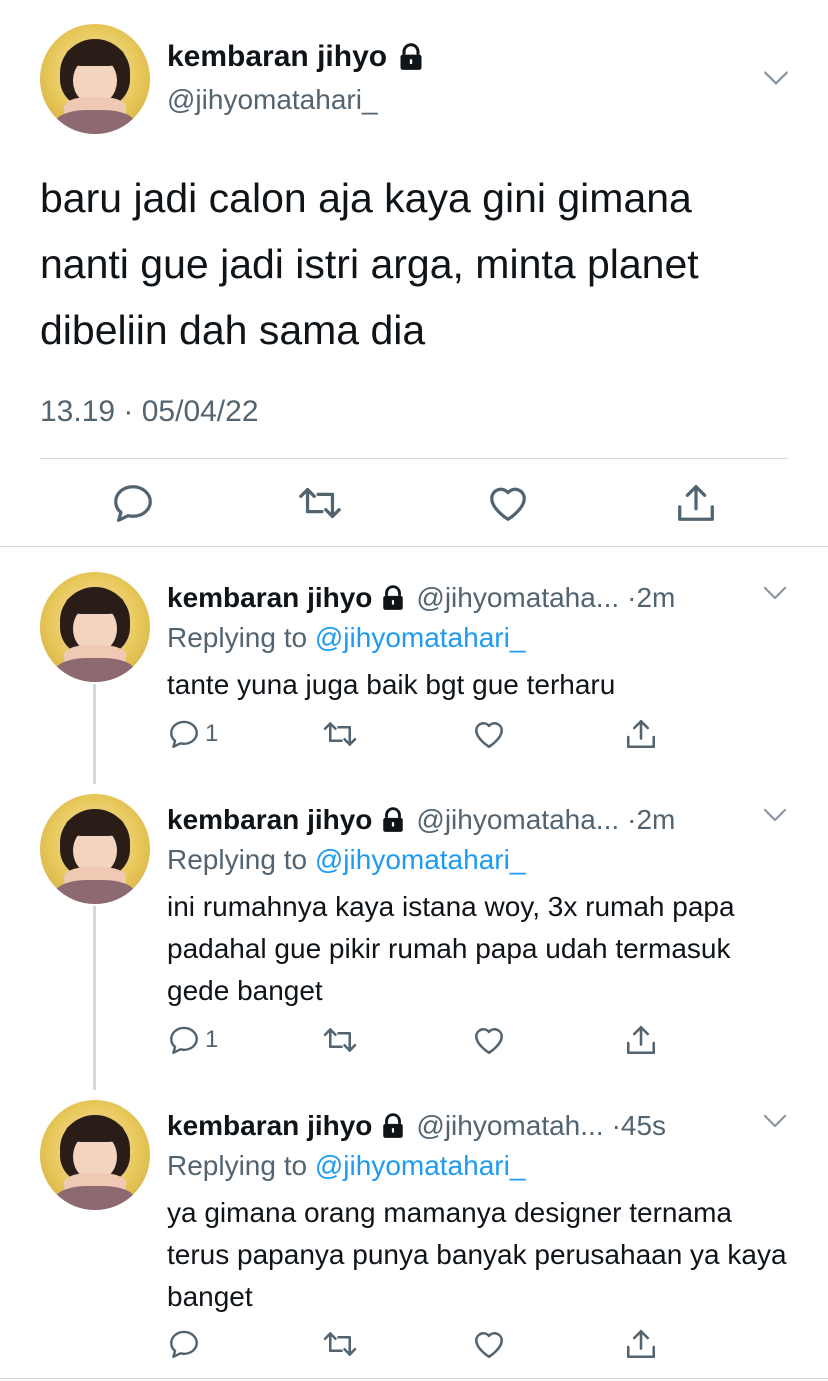  I want to click on reply-header: kembaran jihyo @jihyomatah... ·45s, so click(416, 1126).